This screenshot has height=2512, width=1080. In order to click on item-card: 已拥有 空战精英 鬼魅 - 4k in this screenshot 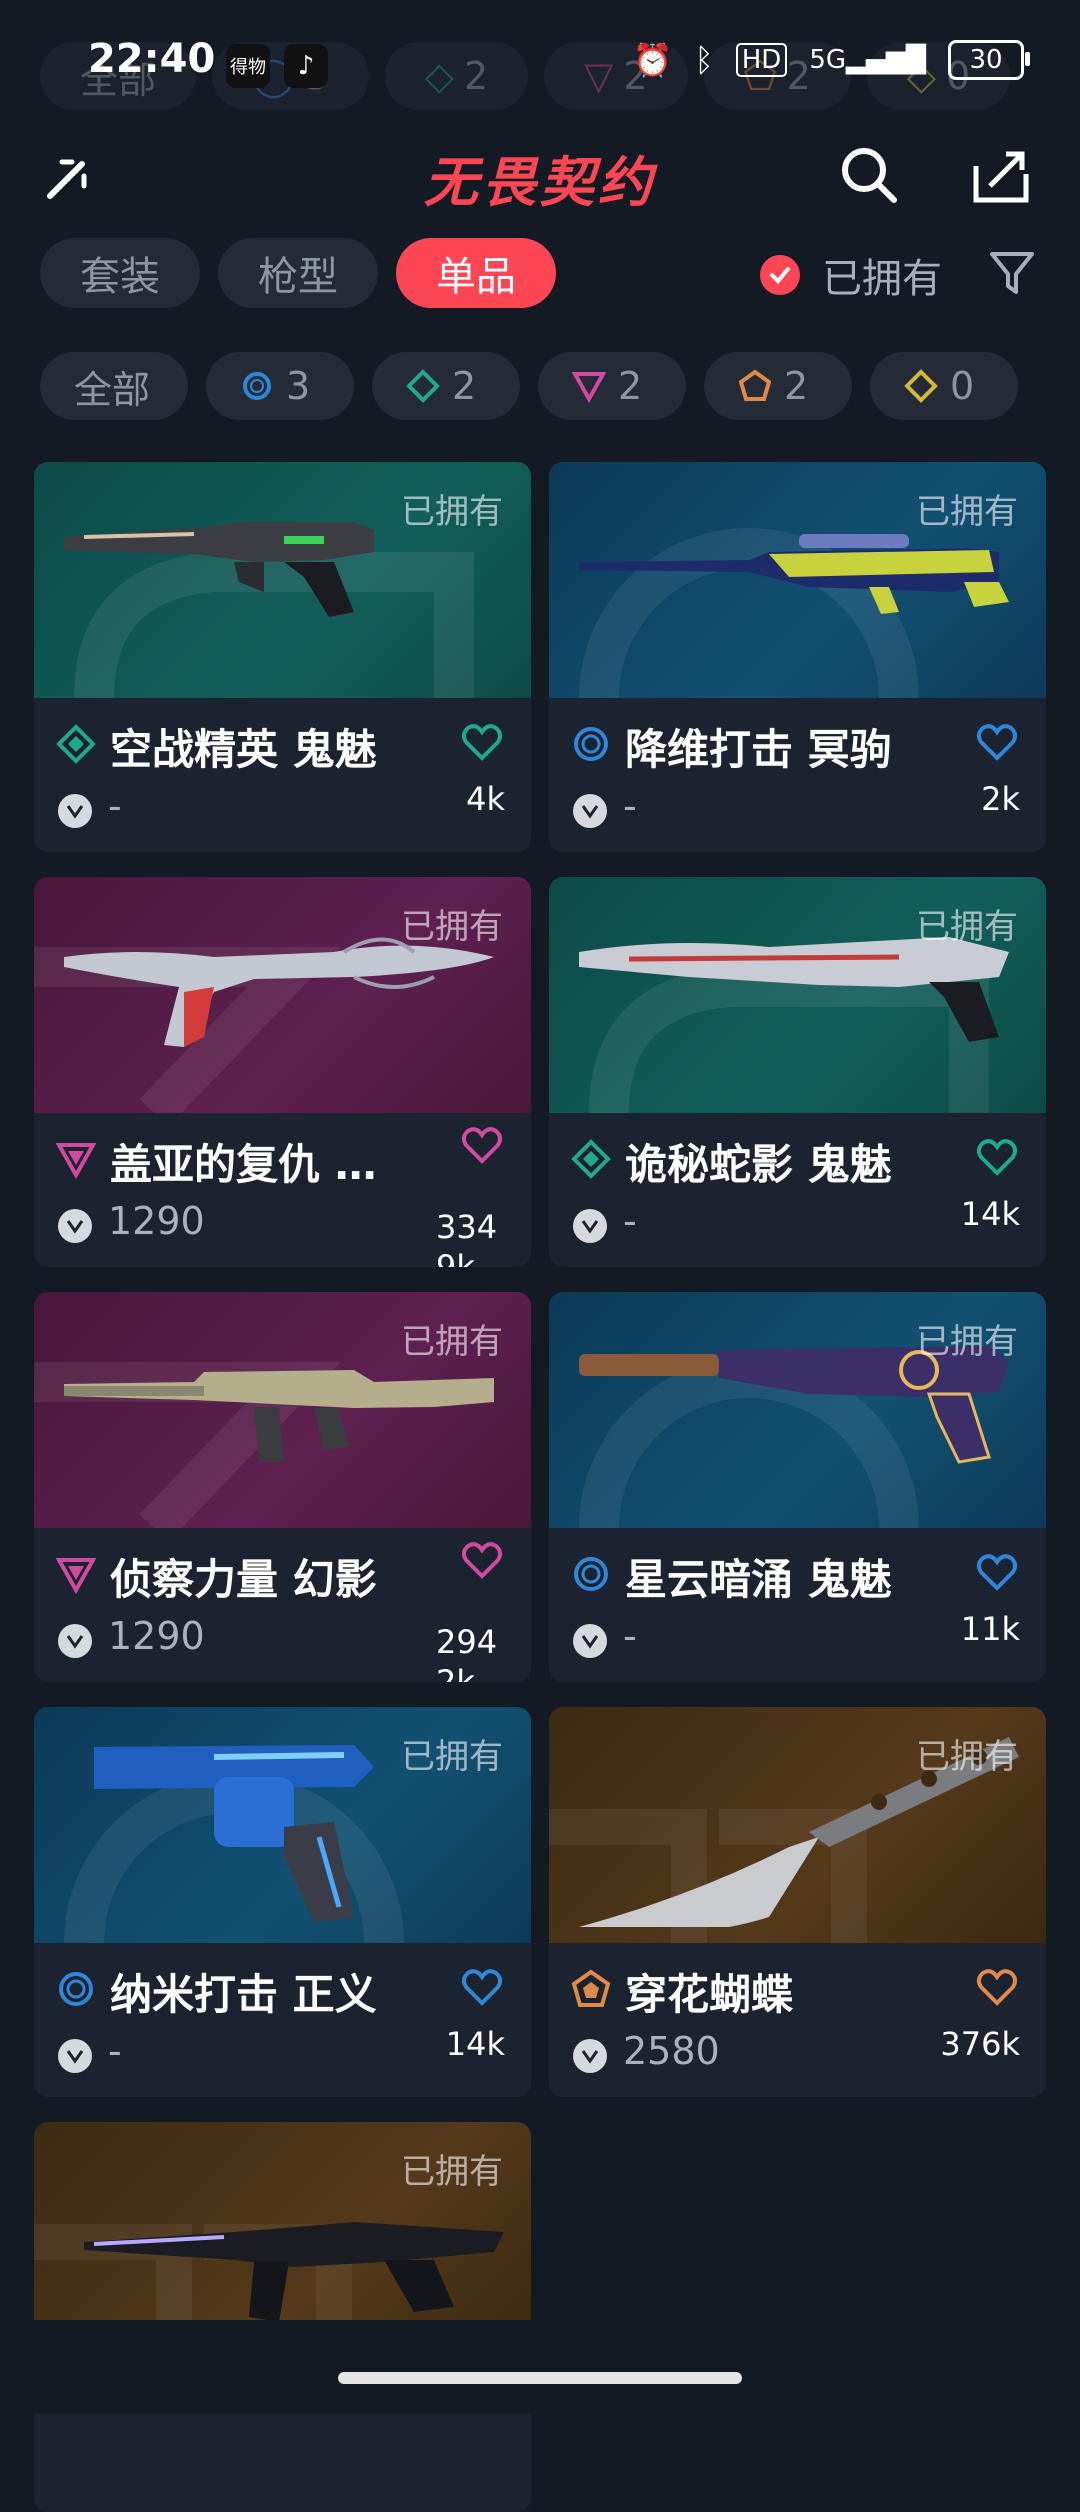, I will do `click(282, 657)`.